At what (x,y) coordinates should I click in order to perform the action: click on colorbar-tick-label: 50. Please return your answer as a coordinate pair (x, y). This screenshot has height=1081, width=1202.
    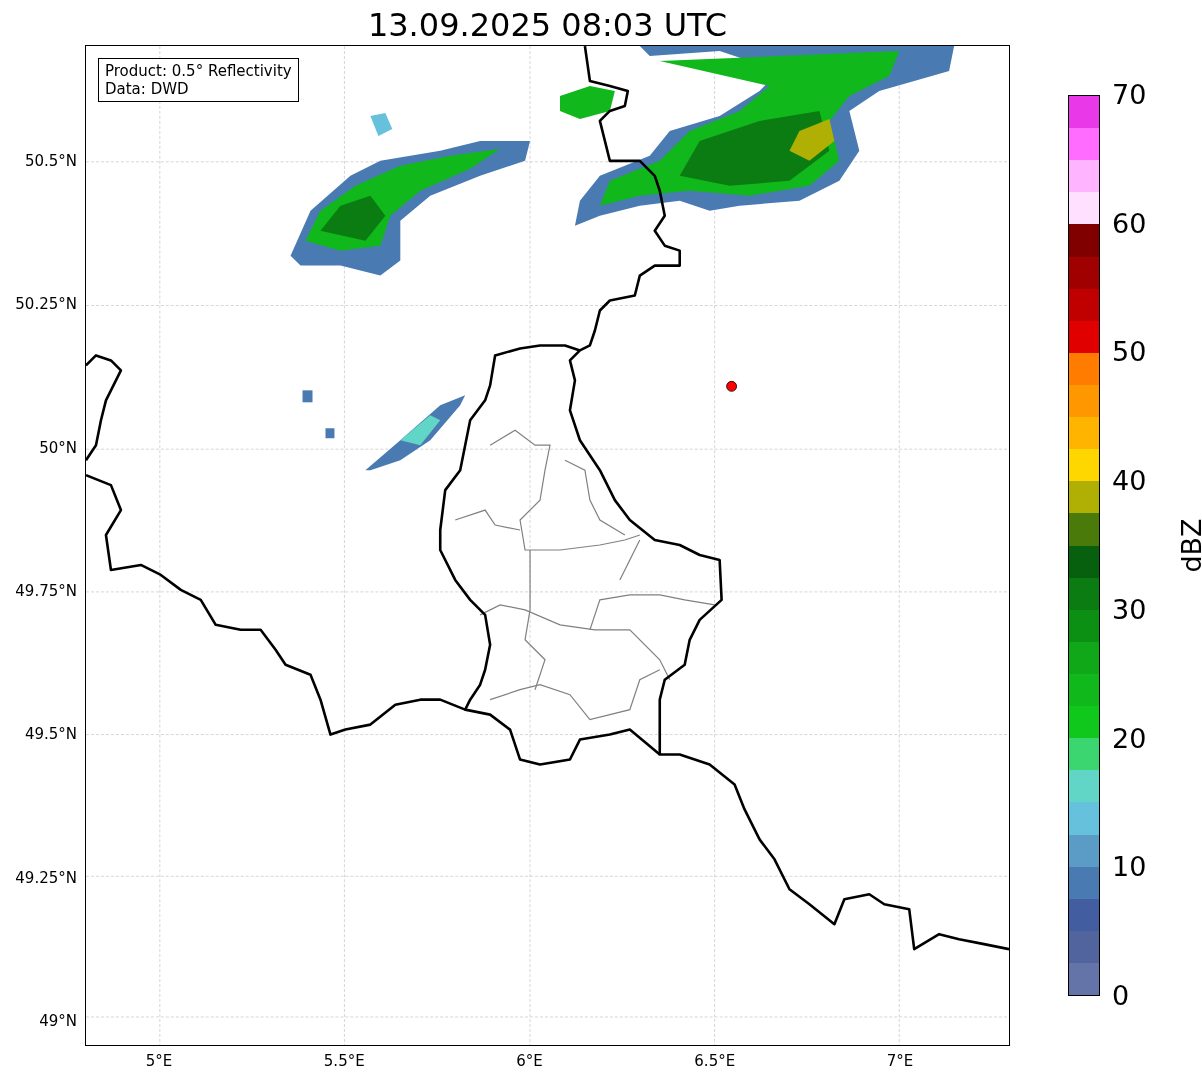
    Looking at the image, I should click on (1129, 352).